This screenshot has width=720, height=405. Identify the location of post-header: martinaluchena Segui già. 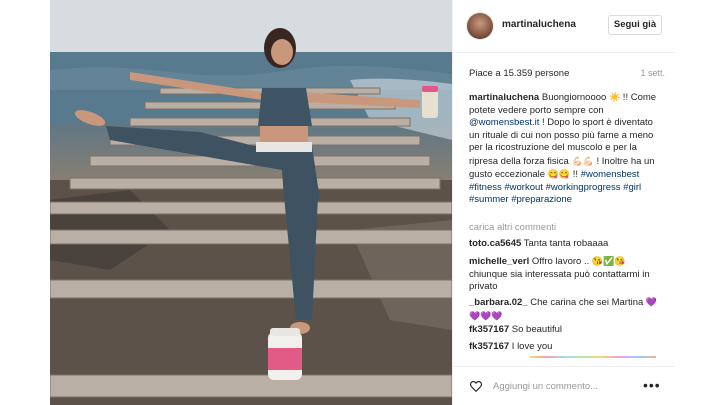
(564, 26).